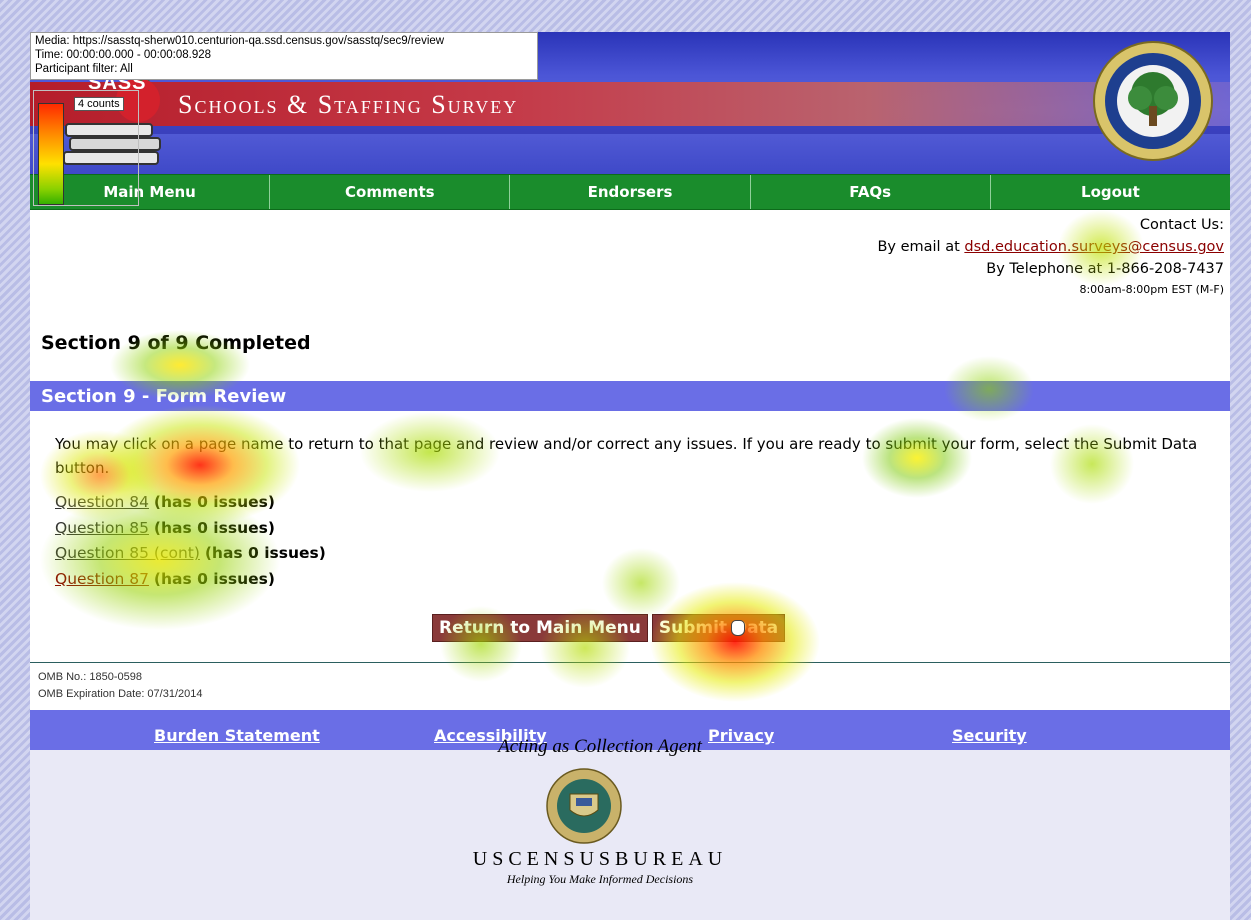 This screenshot has height=920, width=1251. Describe the element at coordinates (921, 247) in the screenshot. I see `email-prefix: By email at` at that location.